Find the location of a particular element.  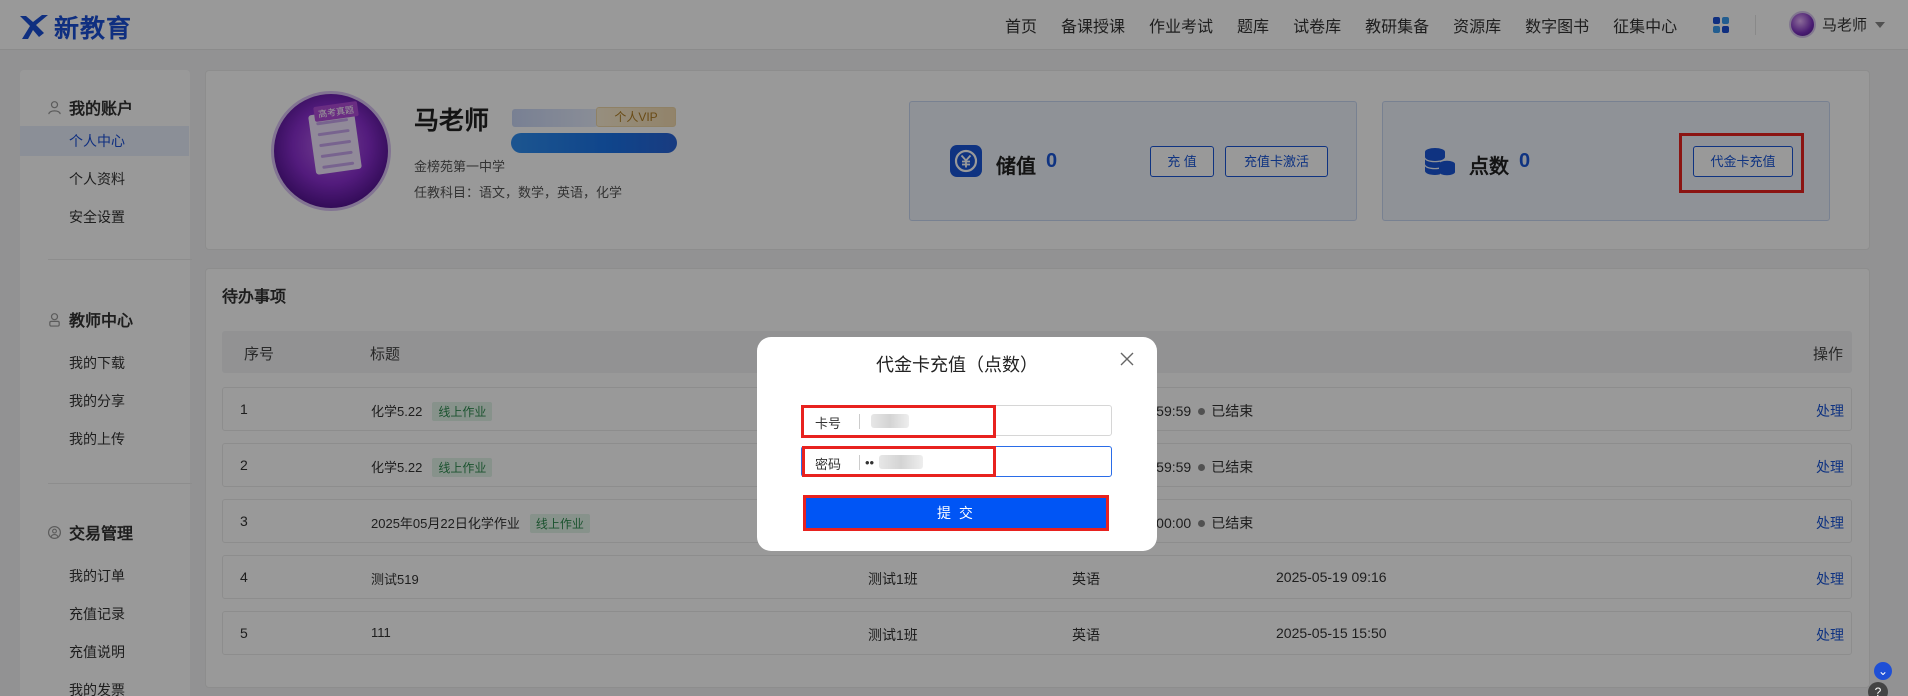

voucher-recharge-modal: 代金卡充值（点数） 卡号 密码 提 交 is located at coordinates (957, 444).